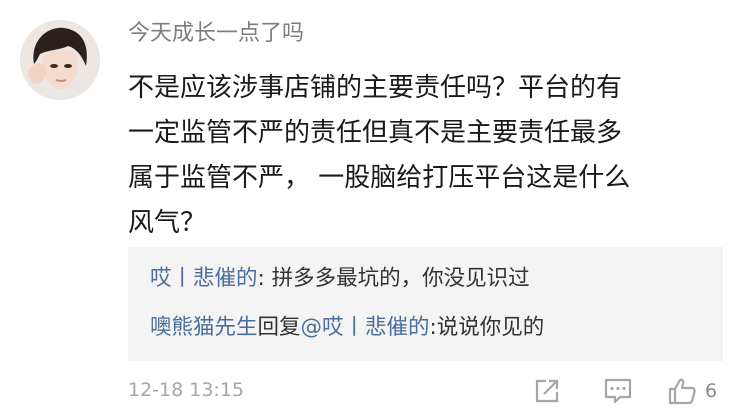  I want to click on like-button: 6, so click(692, 391).